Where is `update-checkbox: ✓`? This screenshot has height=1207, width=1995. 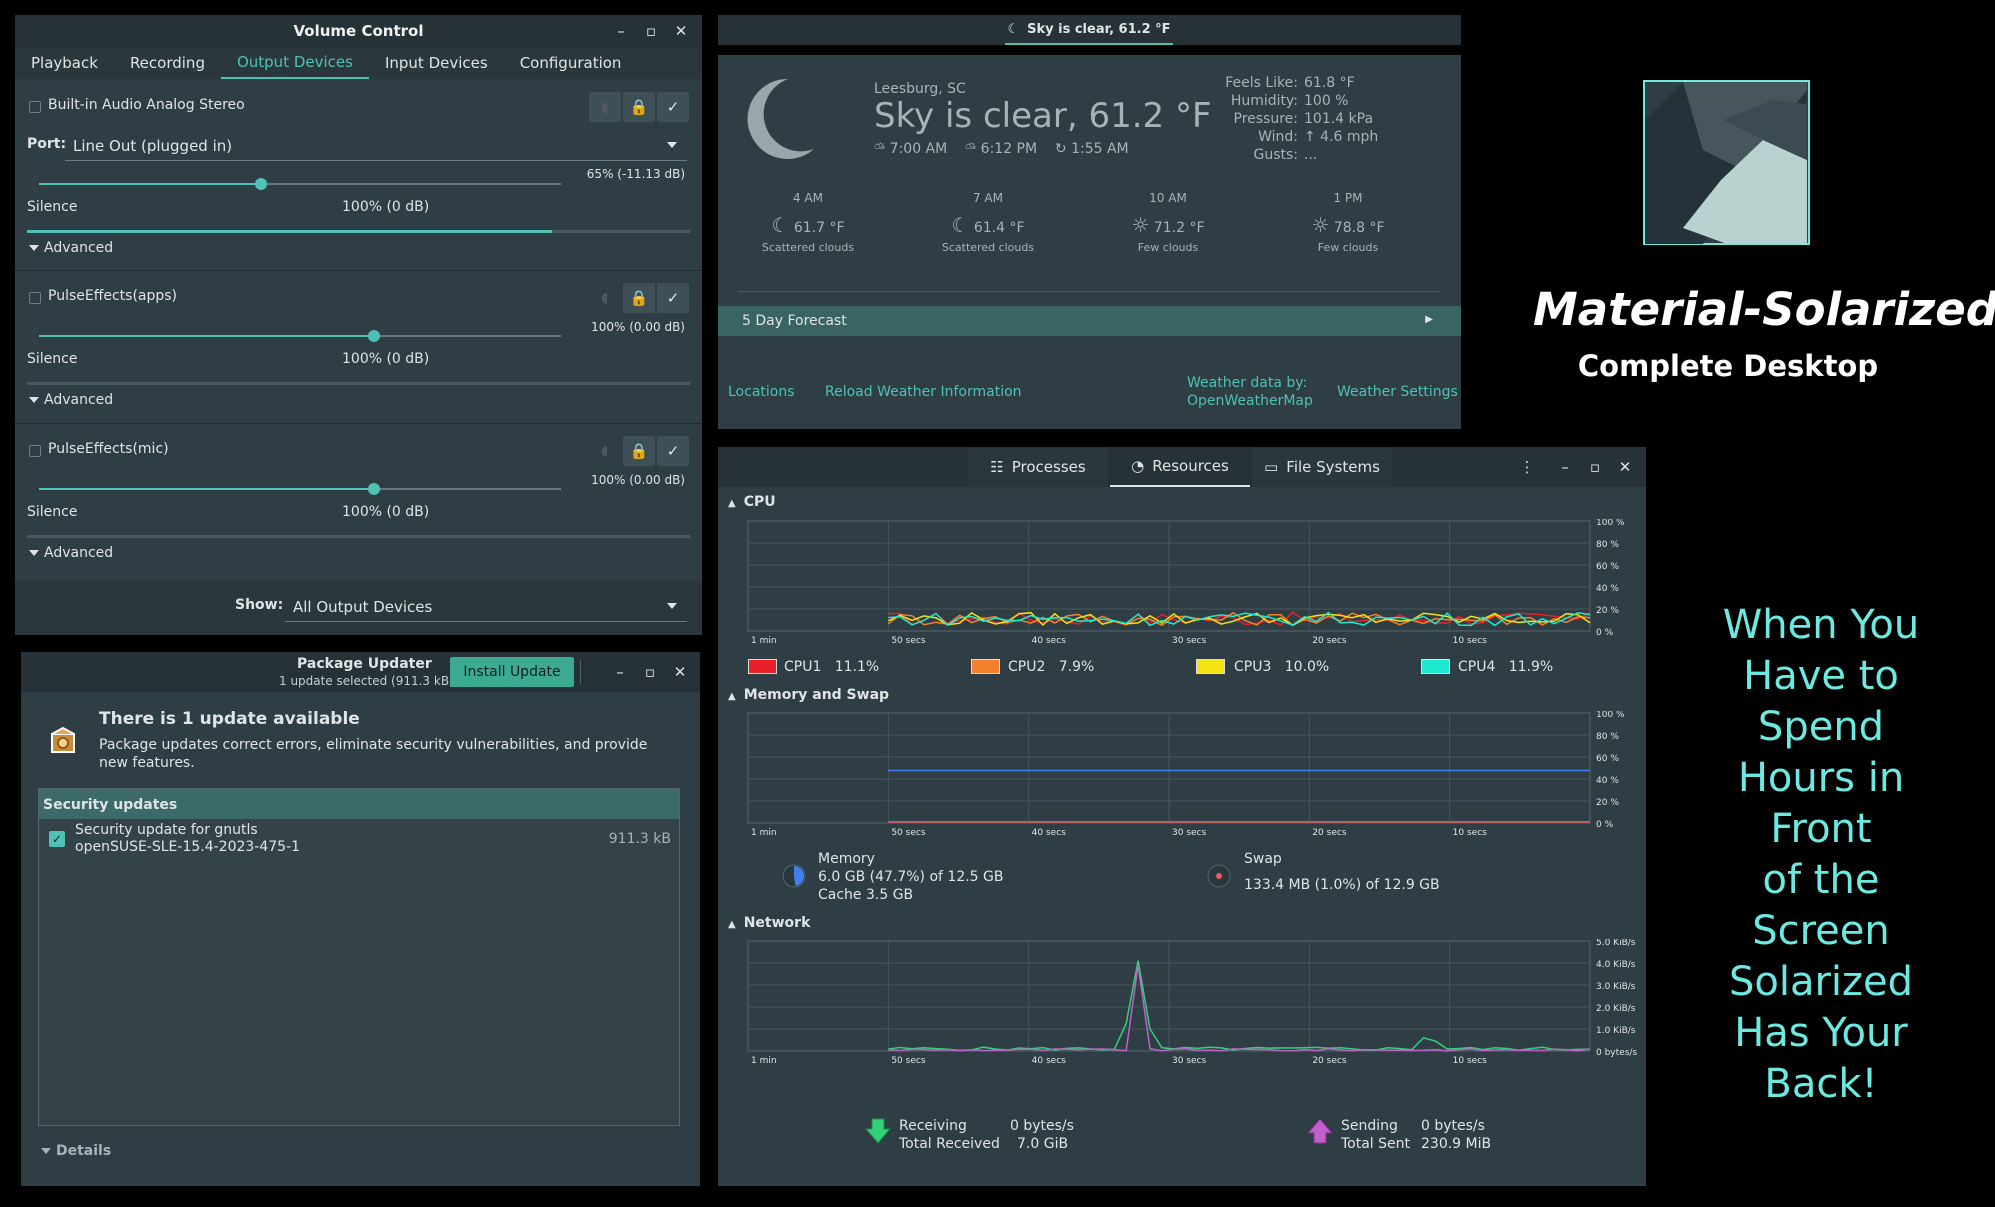
update-checkbox: ✓ is located at coordinates (57, 839).